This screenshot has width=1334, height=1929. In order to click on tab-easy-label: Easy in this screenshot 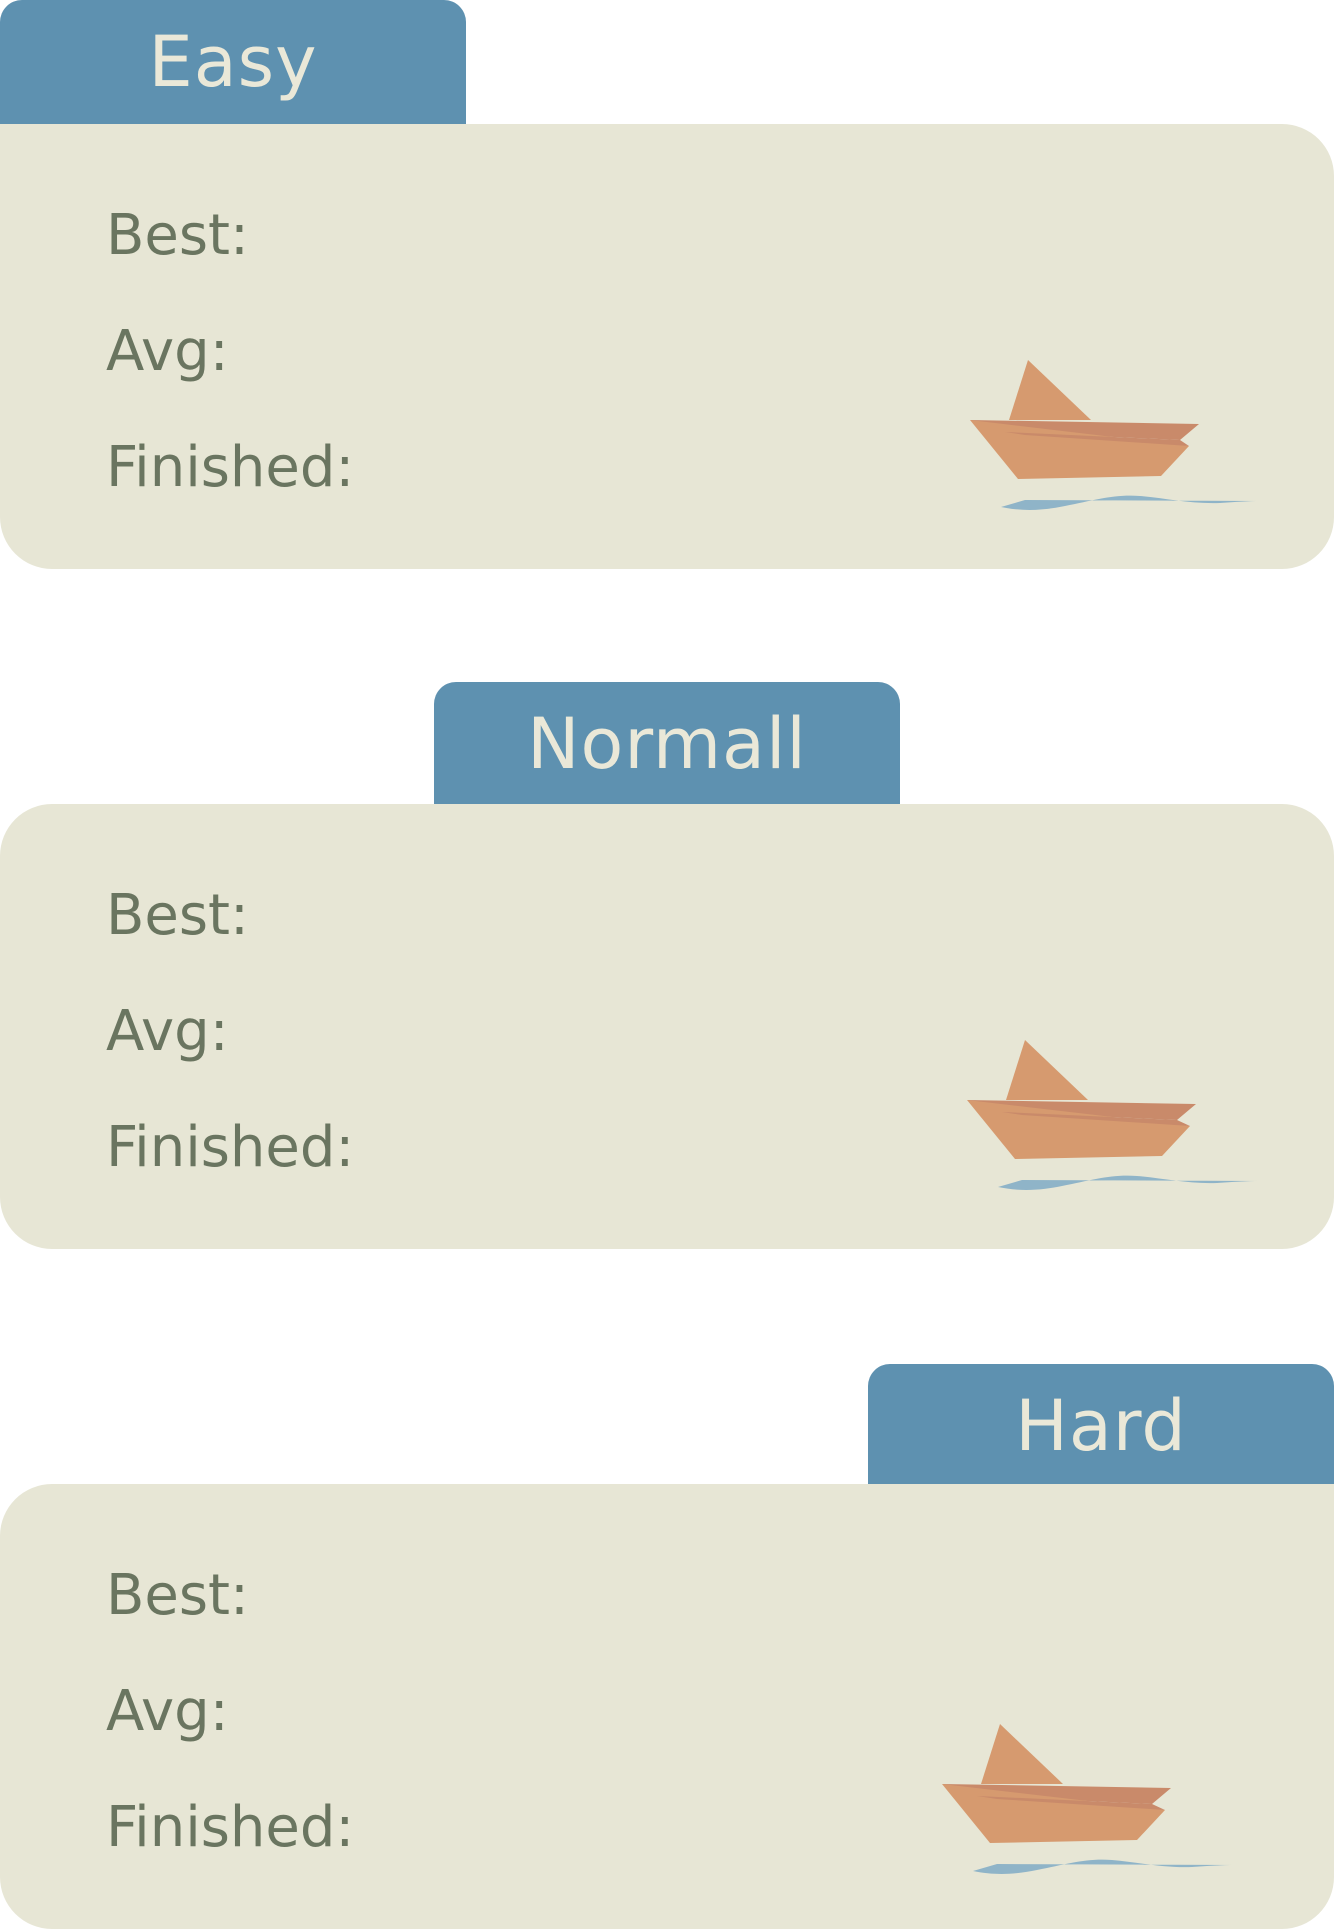, I will do `click(233, 62)`.